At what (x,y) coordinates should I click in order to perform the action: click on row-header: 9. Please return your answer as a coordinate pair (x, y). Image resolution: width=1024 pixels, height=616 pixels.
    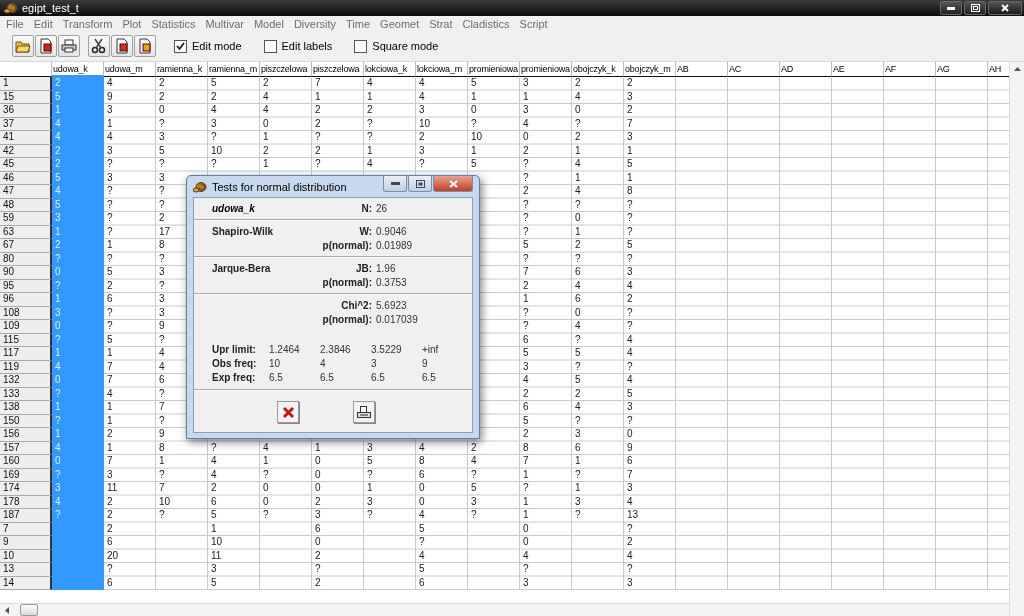
    Looking at the image, I should click on (26, 543).